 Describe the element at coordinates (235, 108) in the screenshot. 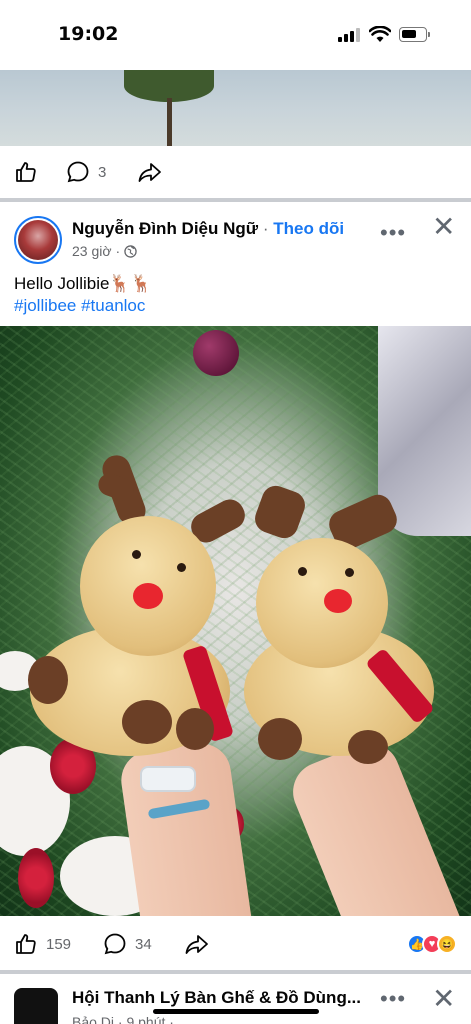

I see `previous-post-image` at that location.